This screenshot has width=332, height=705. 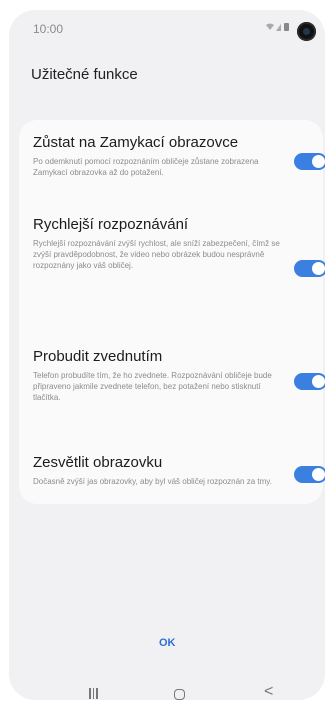 I want to click on back-icon: <, so click(x=268, y=691).